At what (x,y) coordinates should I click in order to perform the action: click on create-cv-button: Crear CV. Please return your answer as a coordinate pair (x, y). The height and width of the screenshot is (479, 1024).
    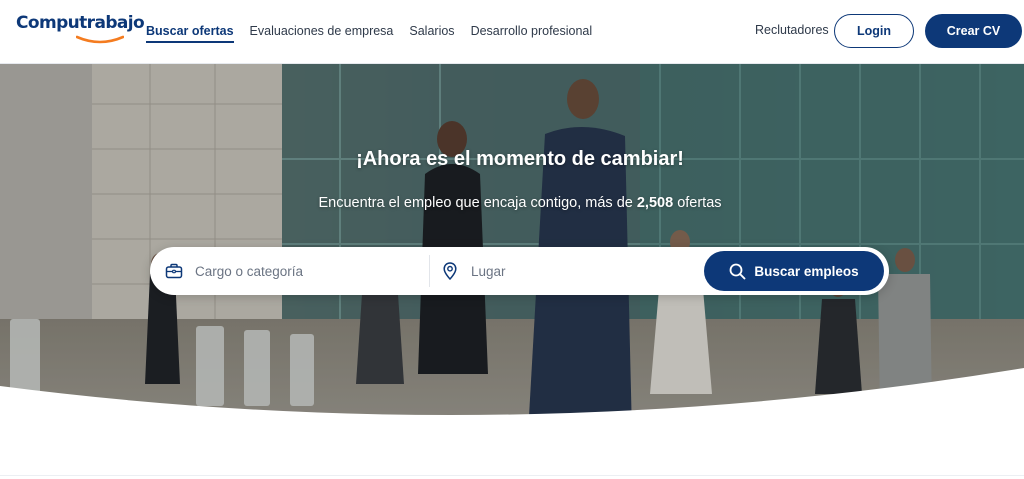
    Looking at the image, I should click on (973, 31).